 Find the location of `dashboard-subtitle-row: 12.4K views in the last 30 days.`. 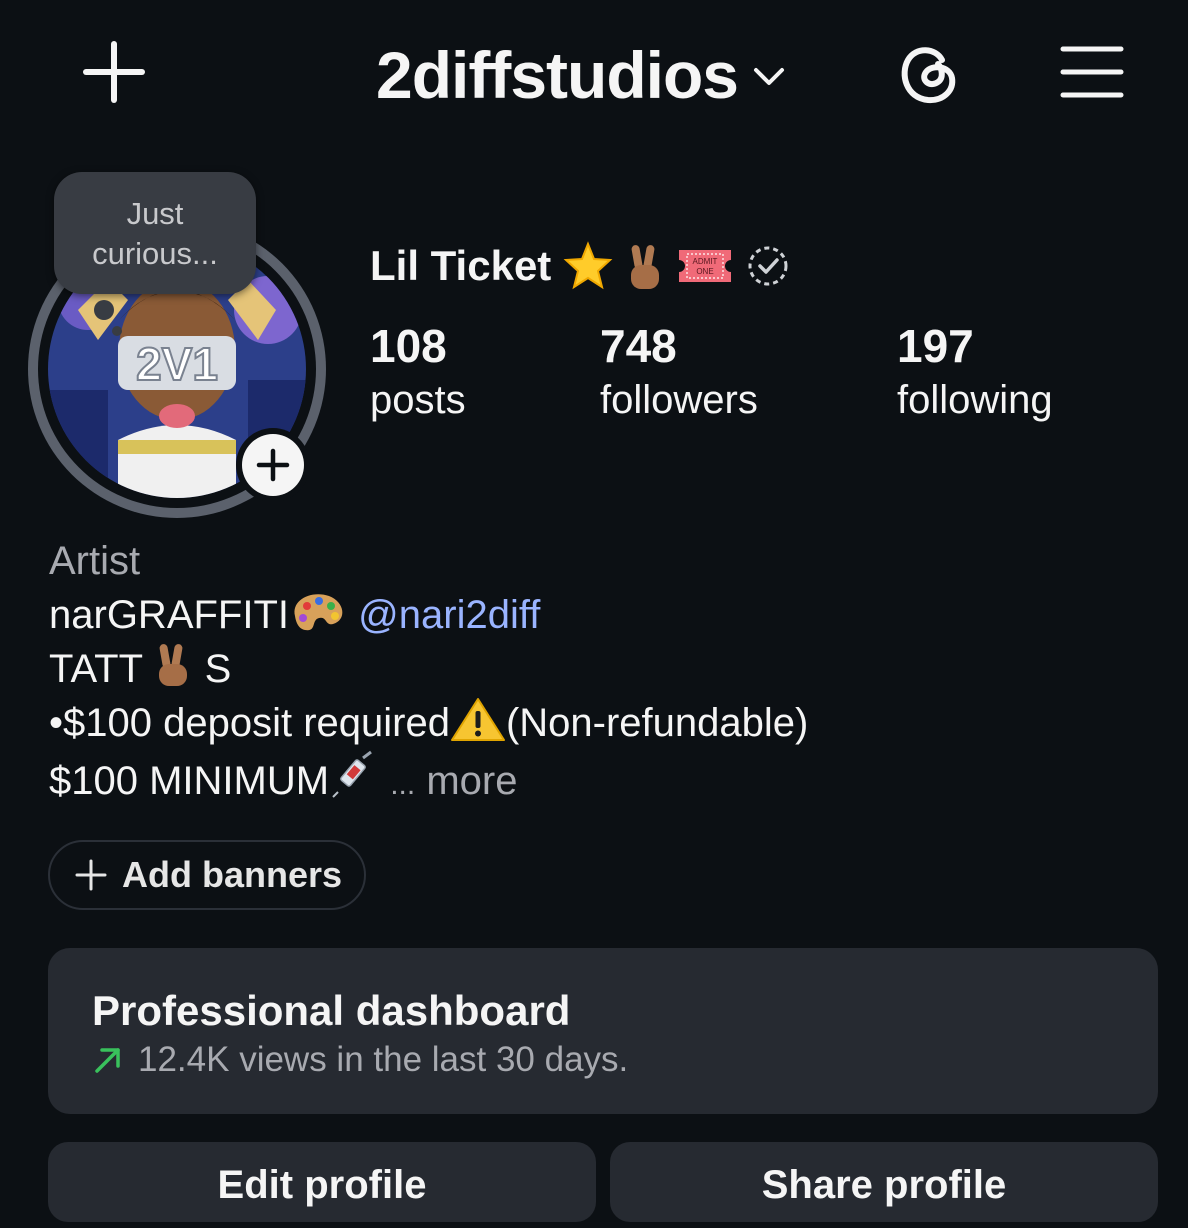

dashboard-subtitle-row: 12.4K views in the last 30 days. is located at coordinates (625, 1060).